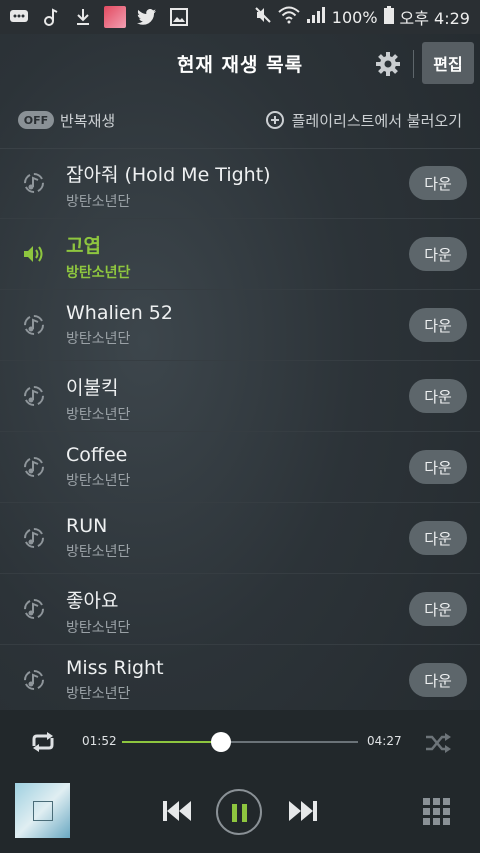 The height and width of the screenshot is (853, 480). I want to click on seek-bar-handle, so click(221, 742).